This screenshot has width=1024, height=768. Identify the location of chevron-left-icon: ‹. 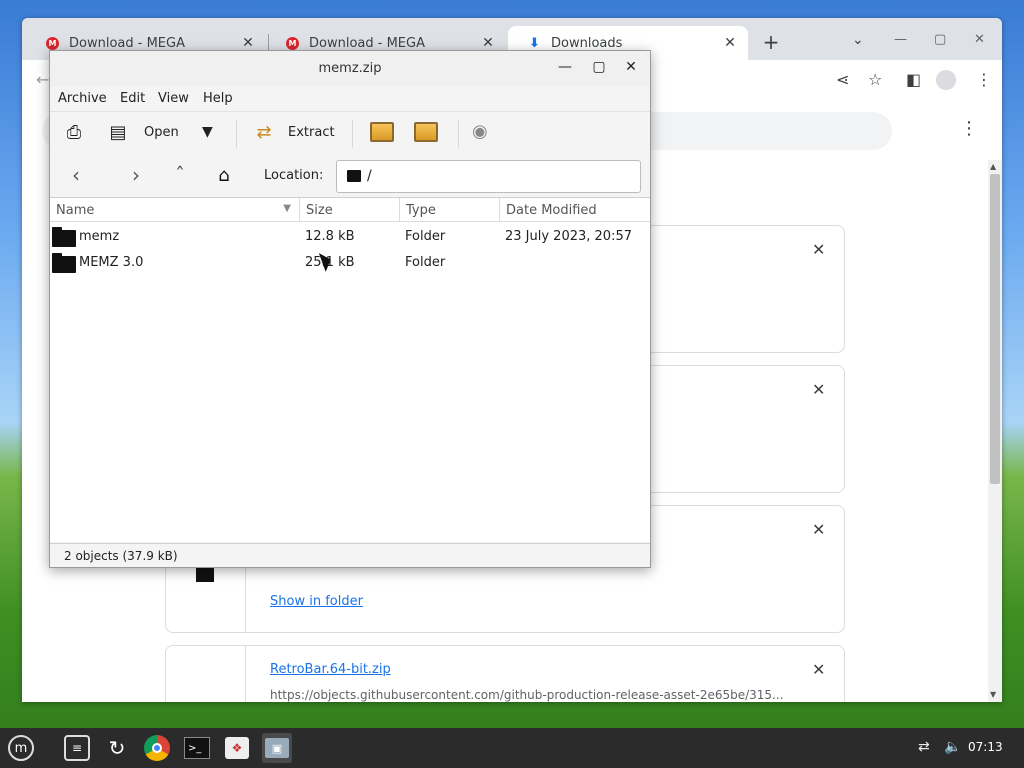
(76, 175).